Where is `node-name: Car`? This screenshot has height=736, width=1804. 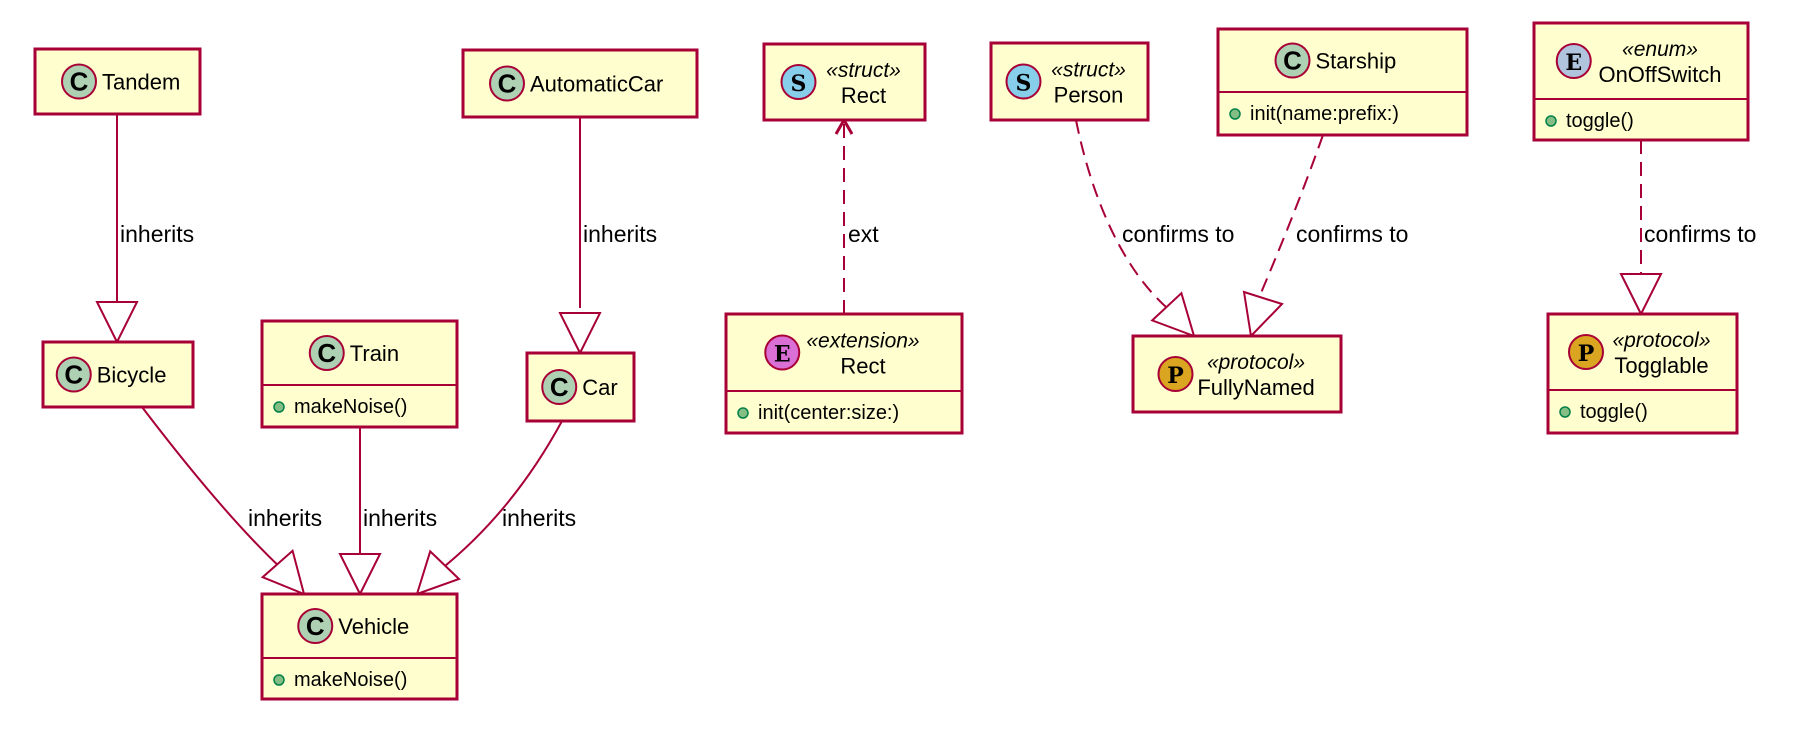
node-name: Car is located at coordinates (599, 387).